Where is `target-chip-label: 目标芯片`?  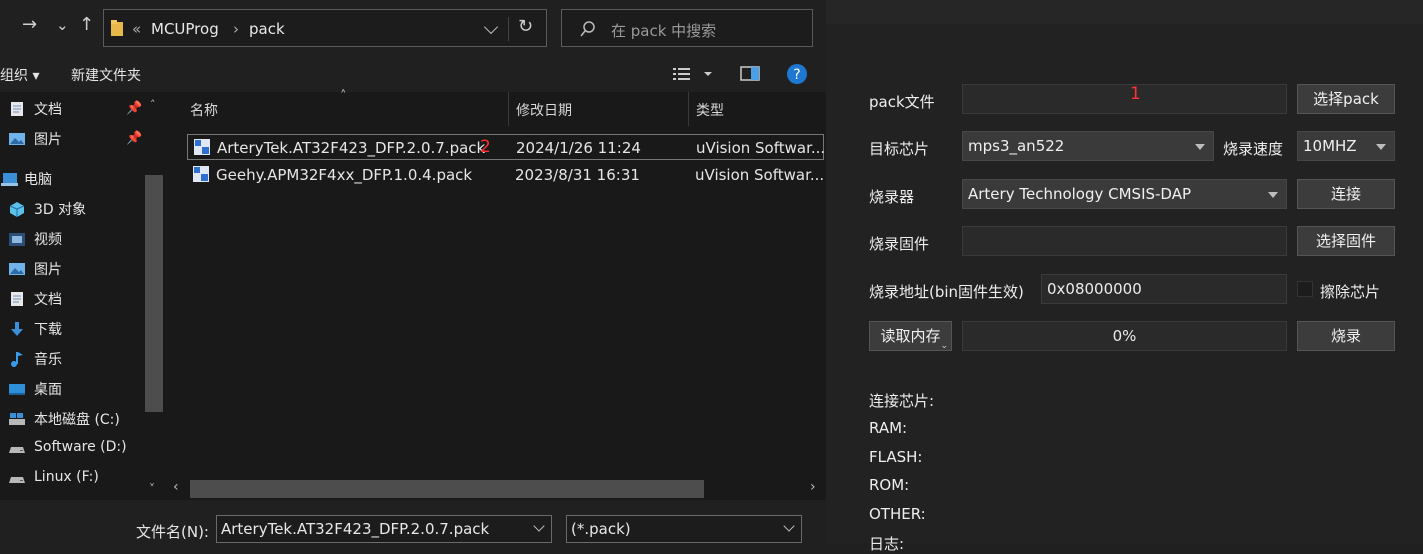
target-chip-label: 目标芯片 is located at coordinates (899, 149).